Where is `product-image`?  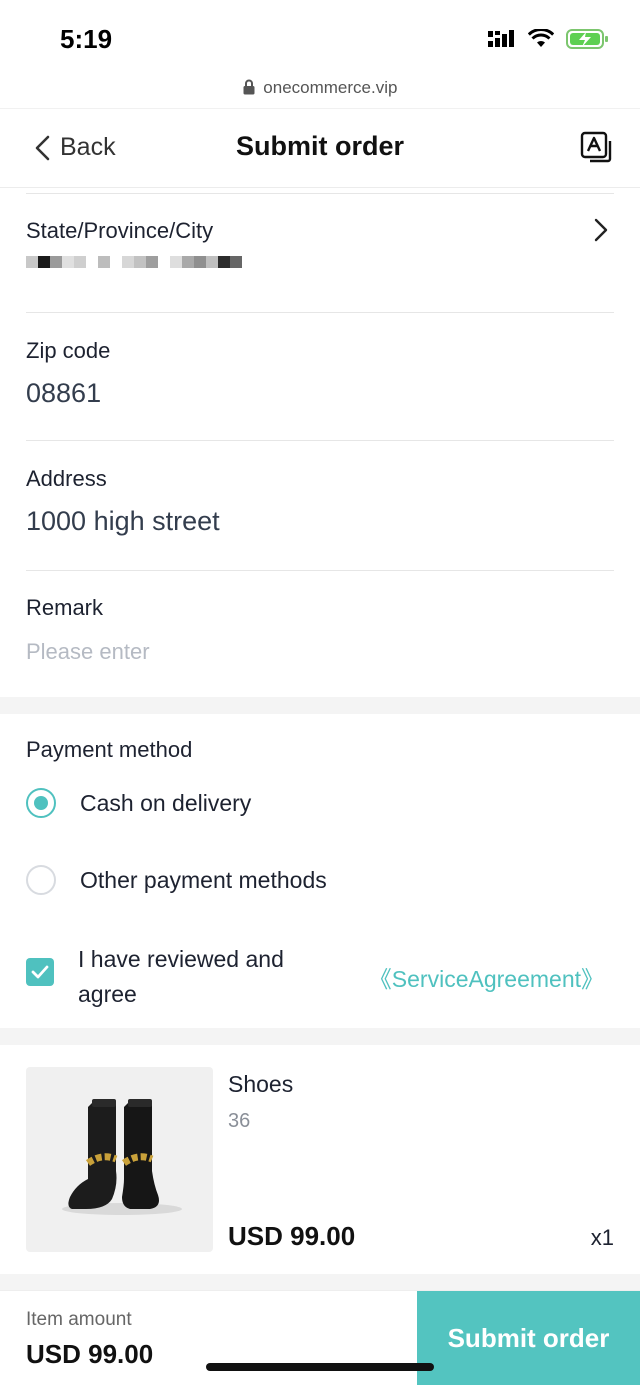 product-image is located at coordinates (119, 1159).